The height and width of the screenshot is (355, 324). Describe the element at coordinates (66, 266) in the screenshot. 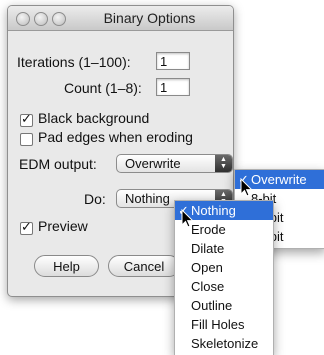

I see `help-button: Help` at that location.